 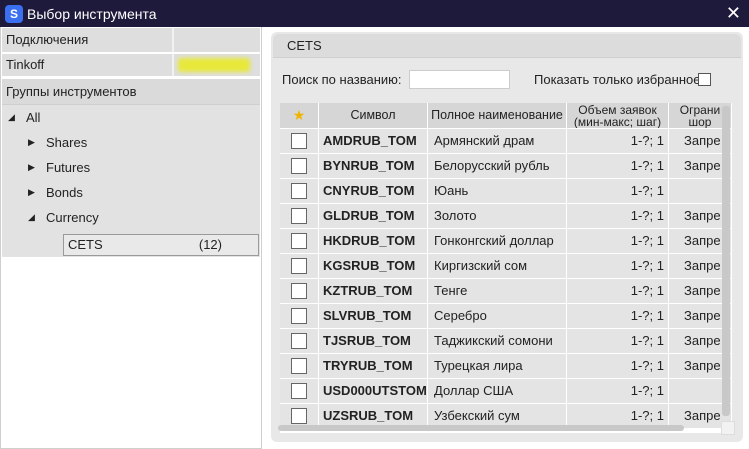 What do you see at coordinates (506, 291) in the screenshot?
I see `table-row: KZTRUB_TOM Тенге 1-?; 1 Запре` at bounding box center [506, 291].